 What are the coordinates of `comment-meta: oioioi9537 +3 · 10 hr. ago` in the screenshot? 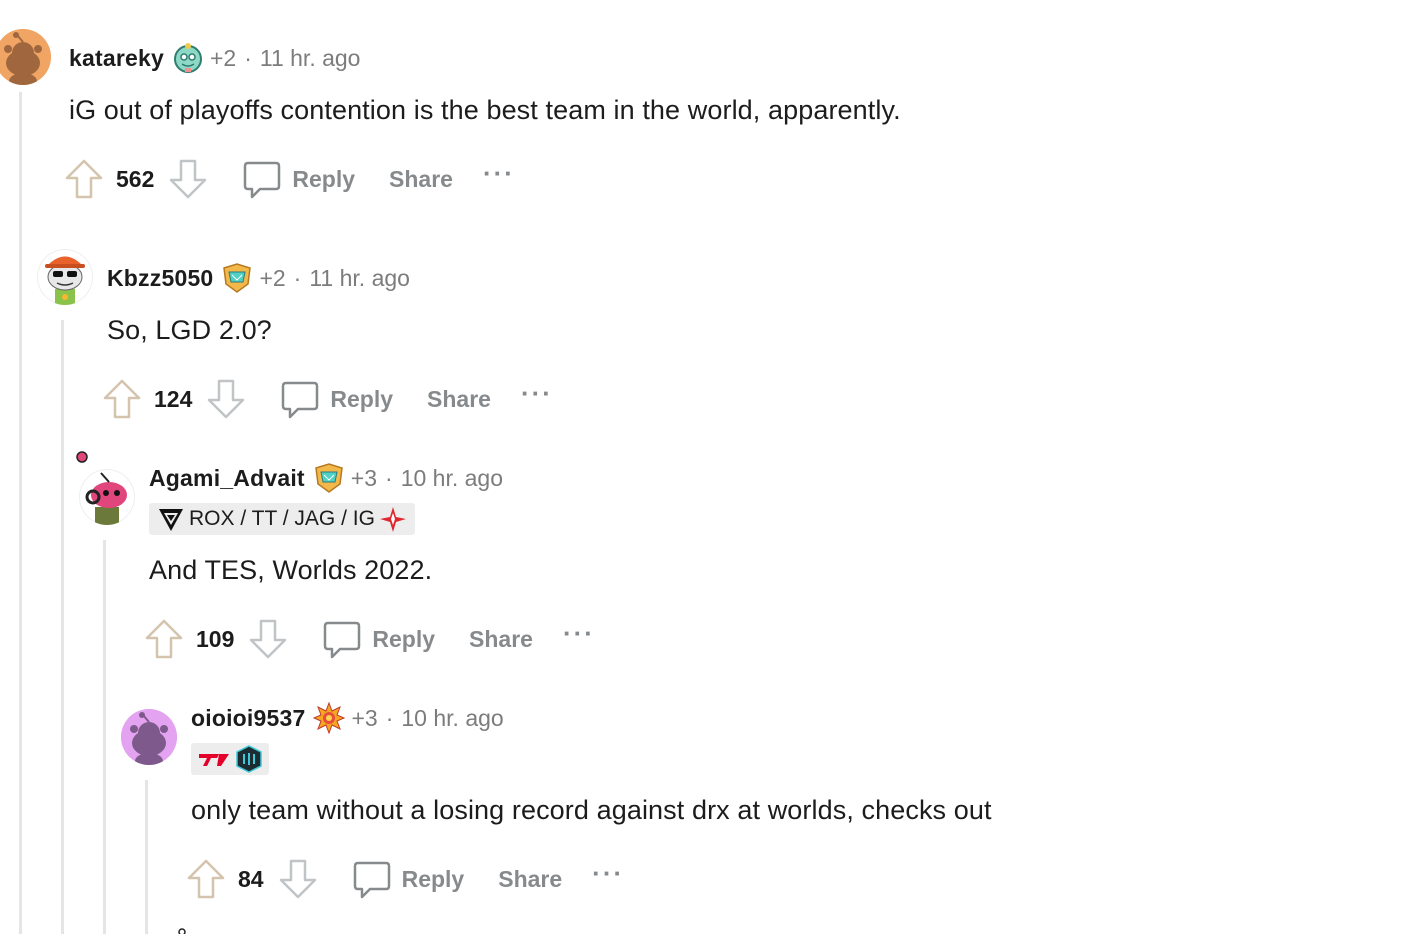 It's located at (347, 718).